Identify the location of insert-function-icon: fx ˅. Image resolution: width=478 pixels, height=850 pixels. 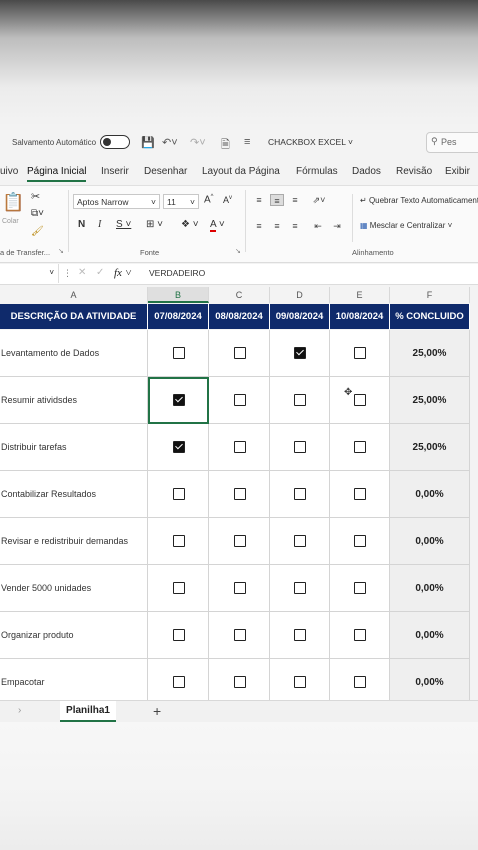
(123, 273).